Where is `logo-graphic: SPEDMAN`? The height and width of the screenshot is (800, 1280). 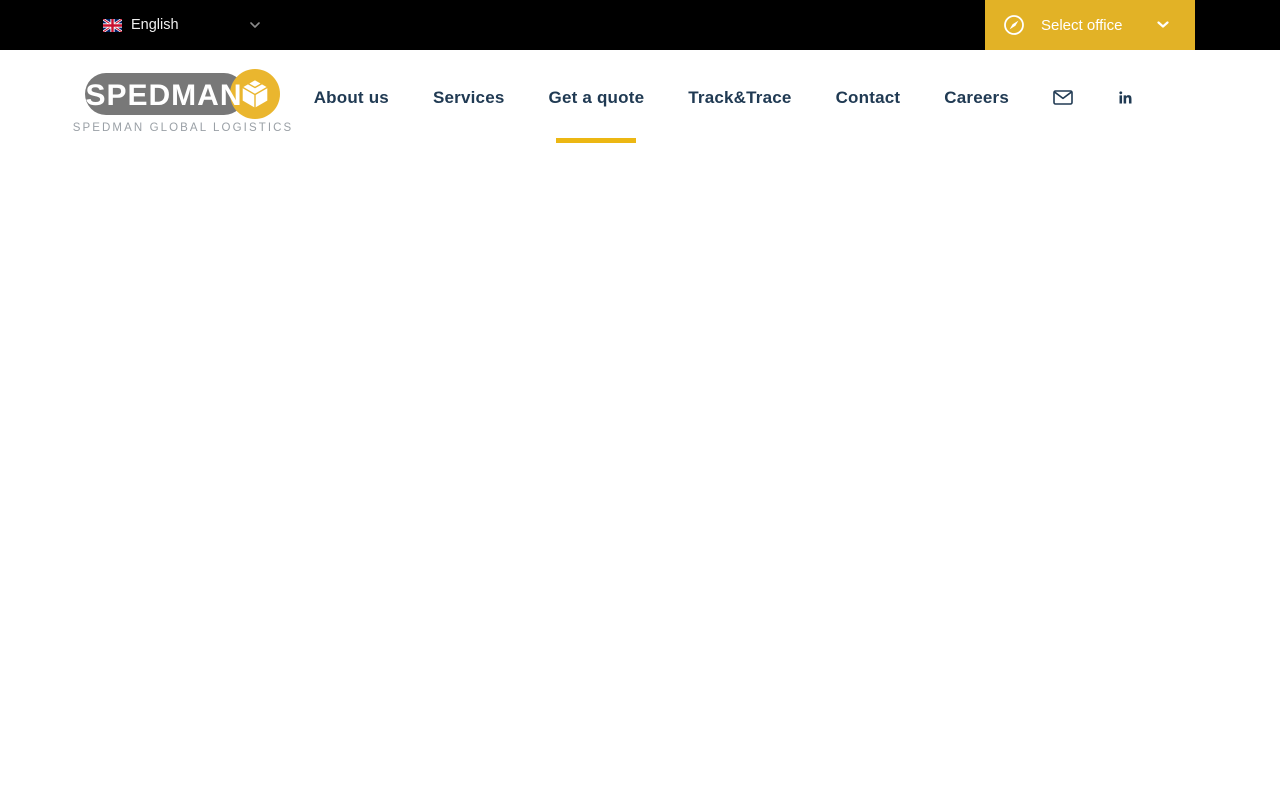 logo-graphic: SPEDMAN is located at coordinates (182, 93).